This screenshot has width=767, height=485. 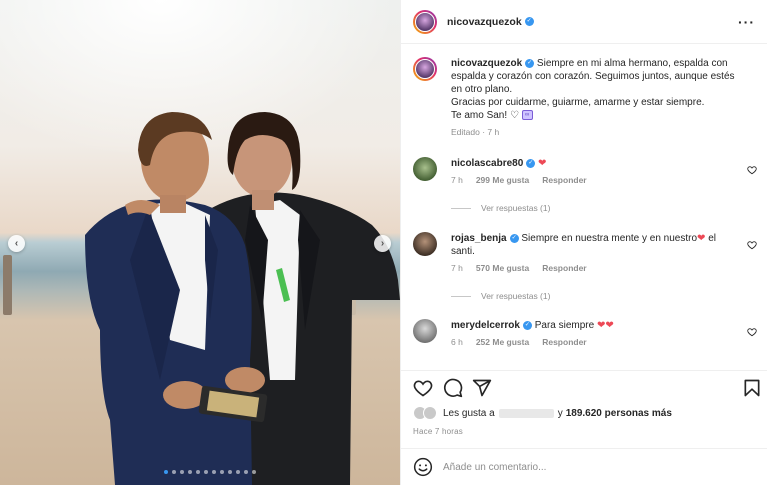 I want to click on comment-username: merydelcerrok, so click(x=485, y=325).